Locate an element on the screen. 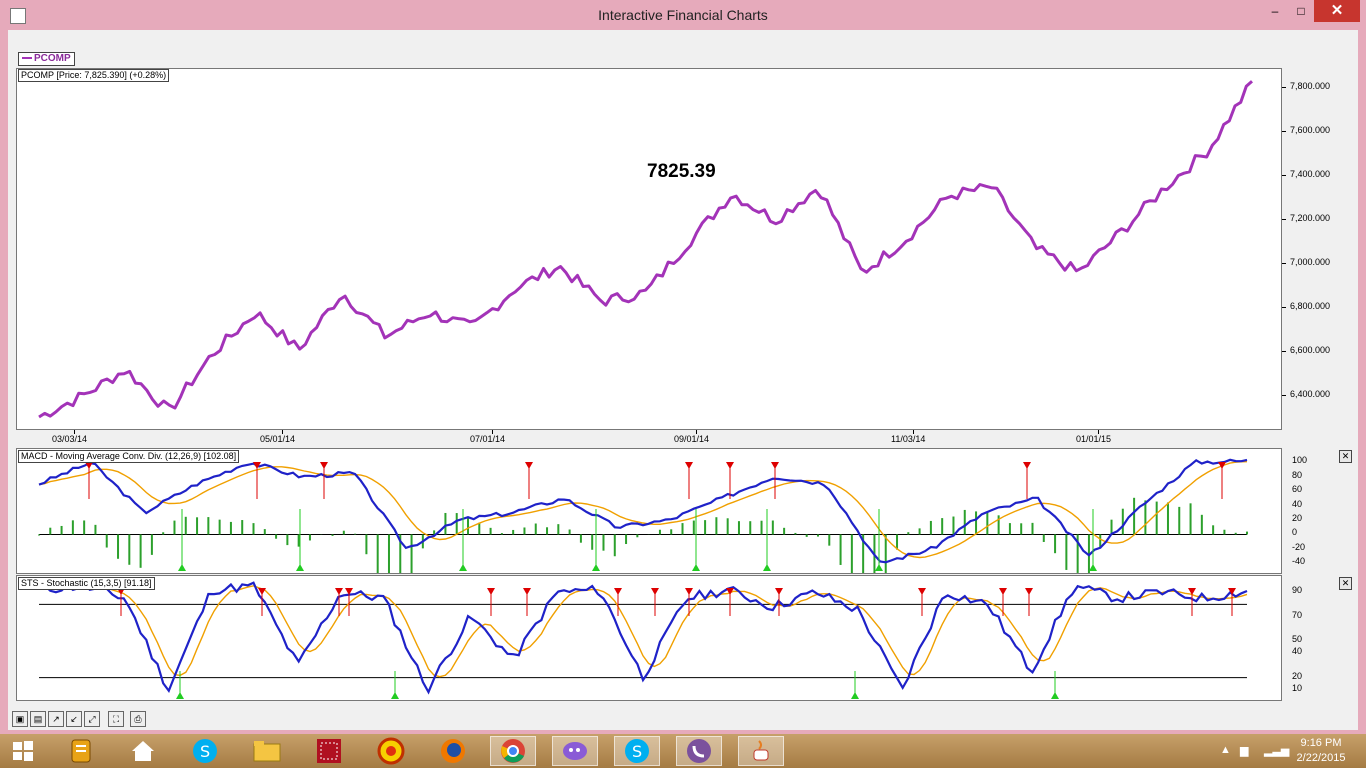  paint-icon is located at coordinates (391, 751).